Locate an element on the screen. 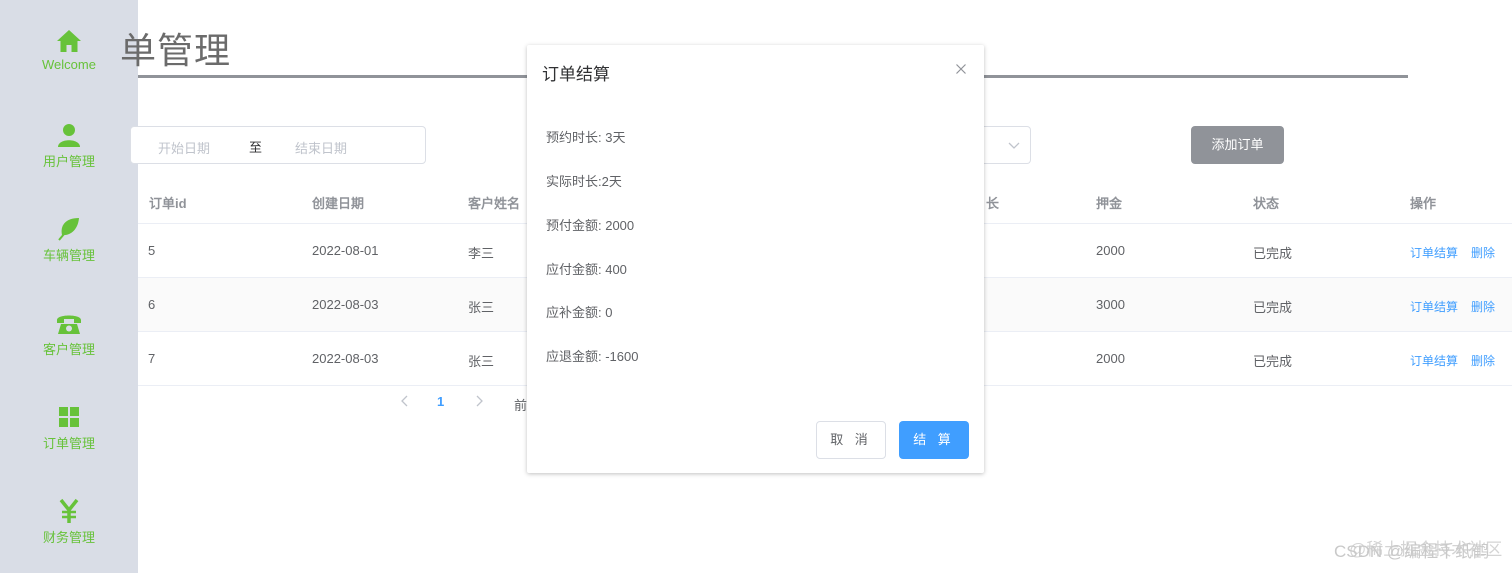 The image size is (1512, 573). home-icon is located at coordinates (69, 41).